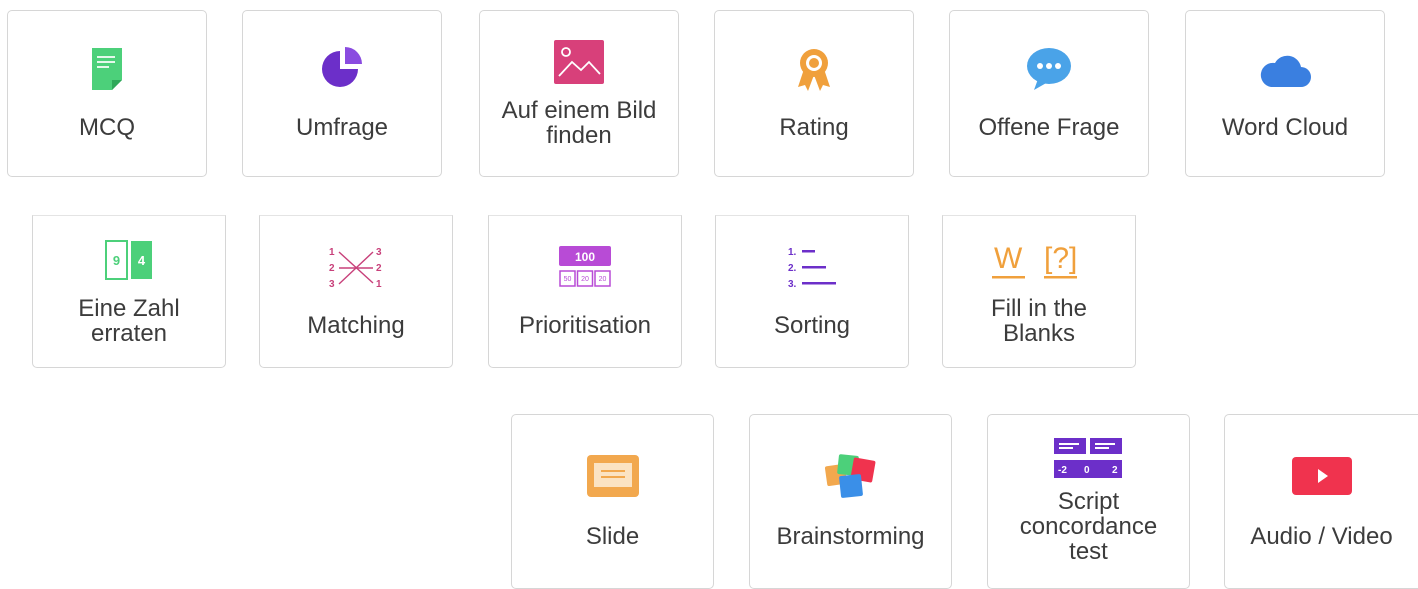 This screenshot has height=589, width=1418. What do you see at coordinates (129, 291) in the screenshot?
I see `tile-eine-zahl-erraten: 9 4 Eine Zahl erraten` at bounding box center [129, 291].